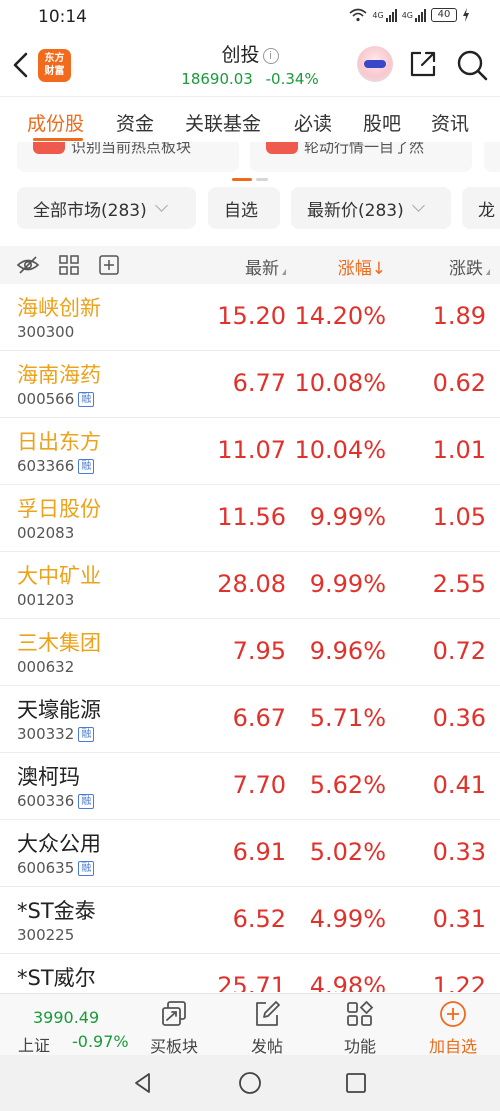 The height and width of the screenshot is (1111, 500). I want to click on watchlist-filter: 自选, so click(244, 208).